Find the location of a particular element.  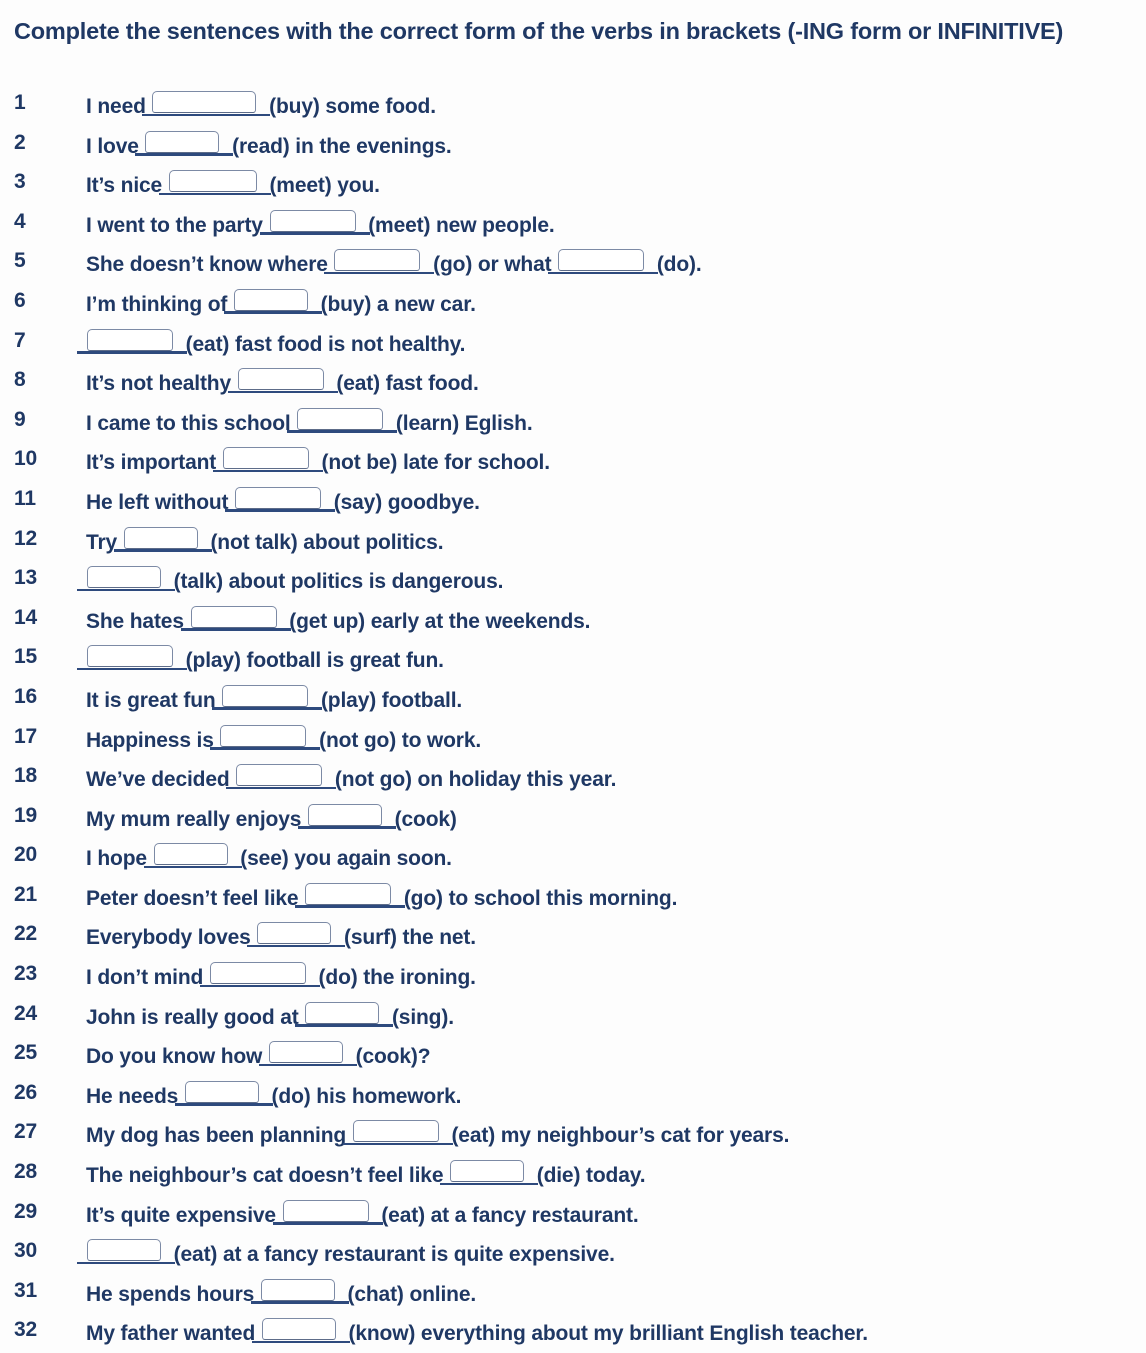

exercise-item: 17 Happiness is (not go) to work. is located at coordinates (573, 740).